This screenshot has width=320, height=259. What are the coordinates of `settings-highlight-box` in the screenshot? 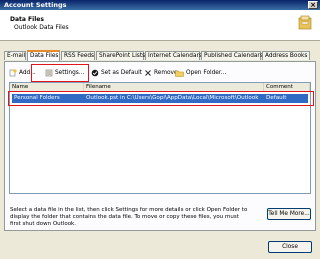 It's located at (60, 73).